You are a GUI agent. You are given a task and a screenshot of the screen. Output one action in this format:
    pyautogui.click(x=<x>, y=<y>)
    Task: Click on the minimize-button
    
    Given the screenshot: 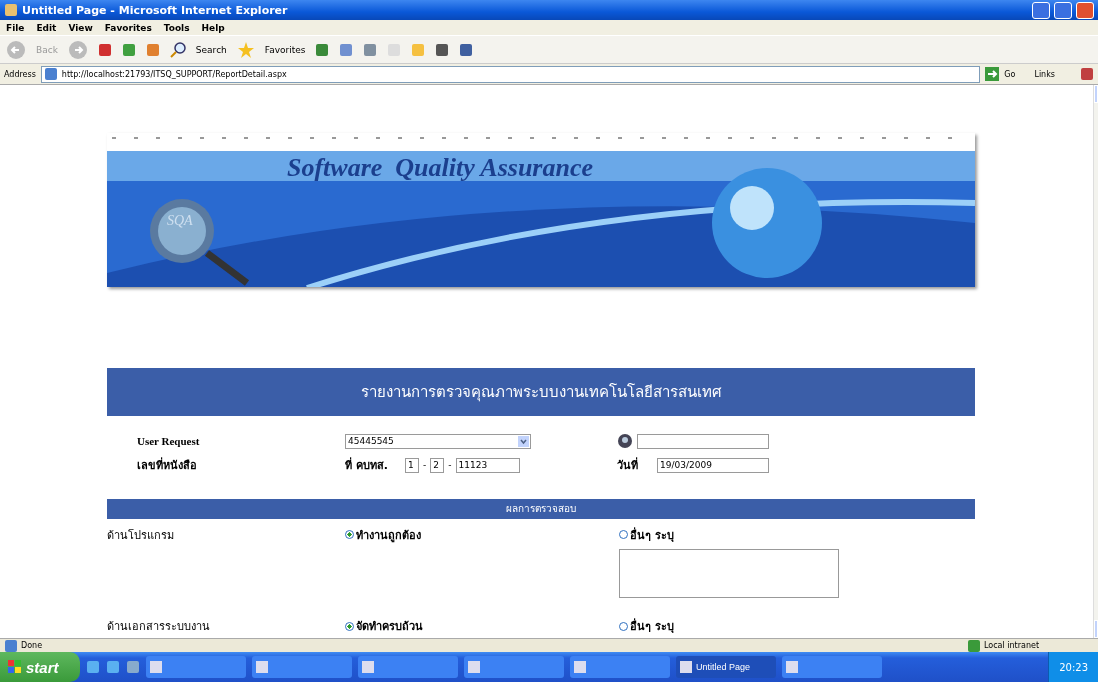 What is the action you would take?
    pyautogui.click(x=1041, y=10)
    